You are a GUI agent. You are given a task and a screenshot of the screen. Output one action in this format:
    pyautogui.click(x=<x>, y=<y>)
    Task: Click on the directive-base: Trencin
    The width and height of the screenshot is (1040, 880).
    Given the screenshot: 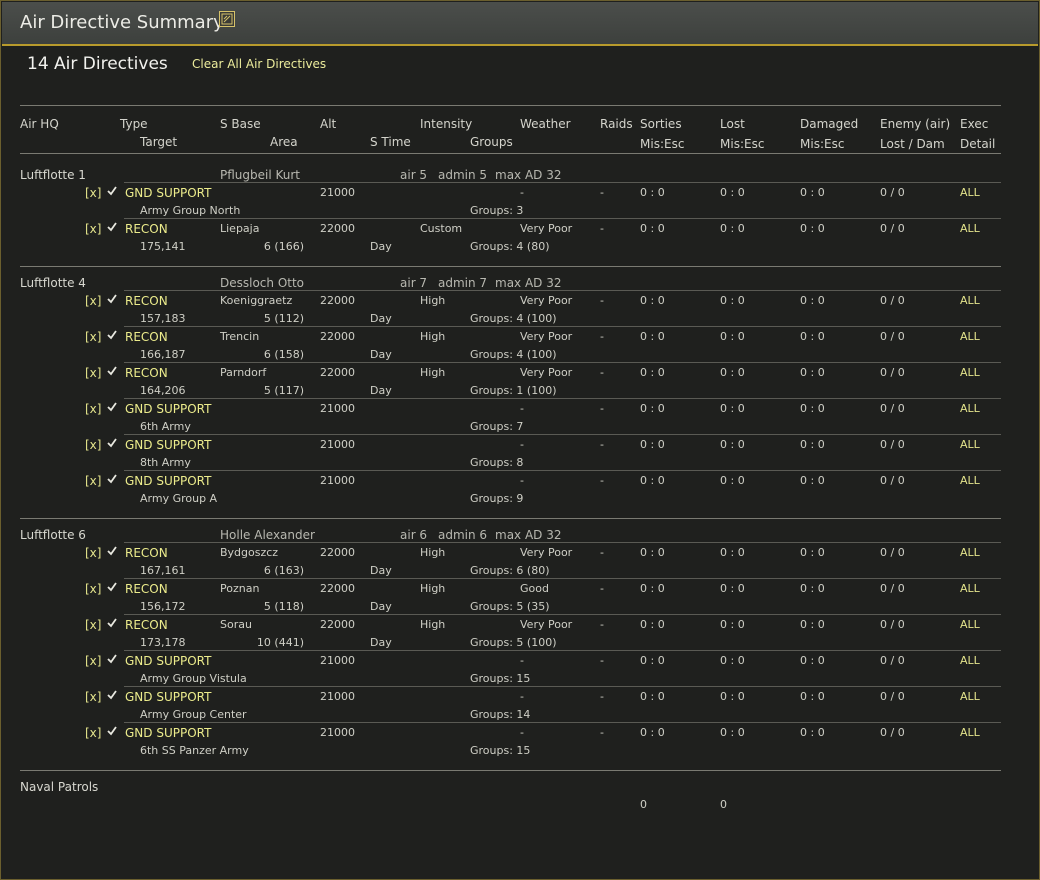 What is the action you would take?
    pyautogui.click(x=240, y=336)
    